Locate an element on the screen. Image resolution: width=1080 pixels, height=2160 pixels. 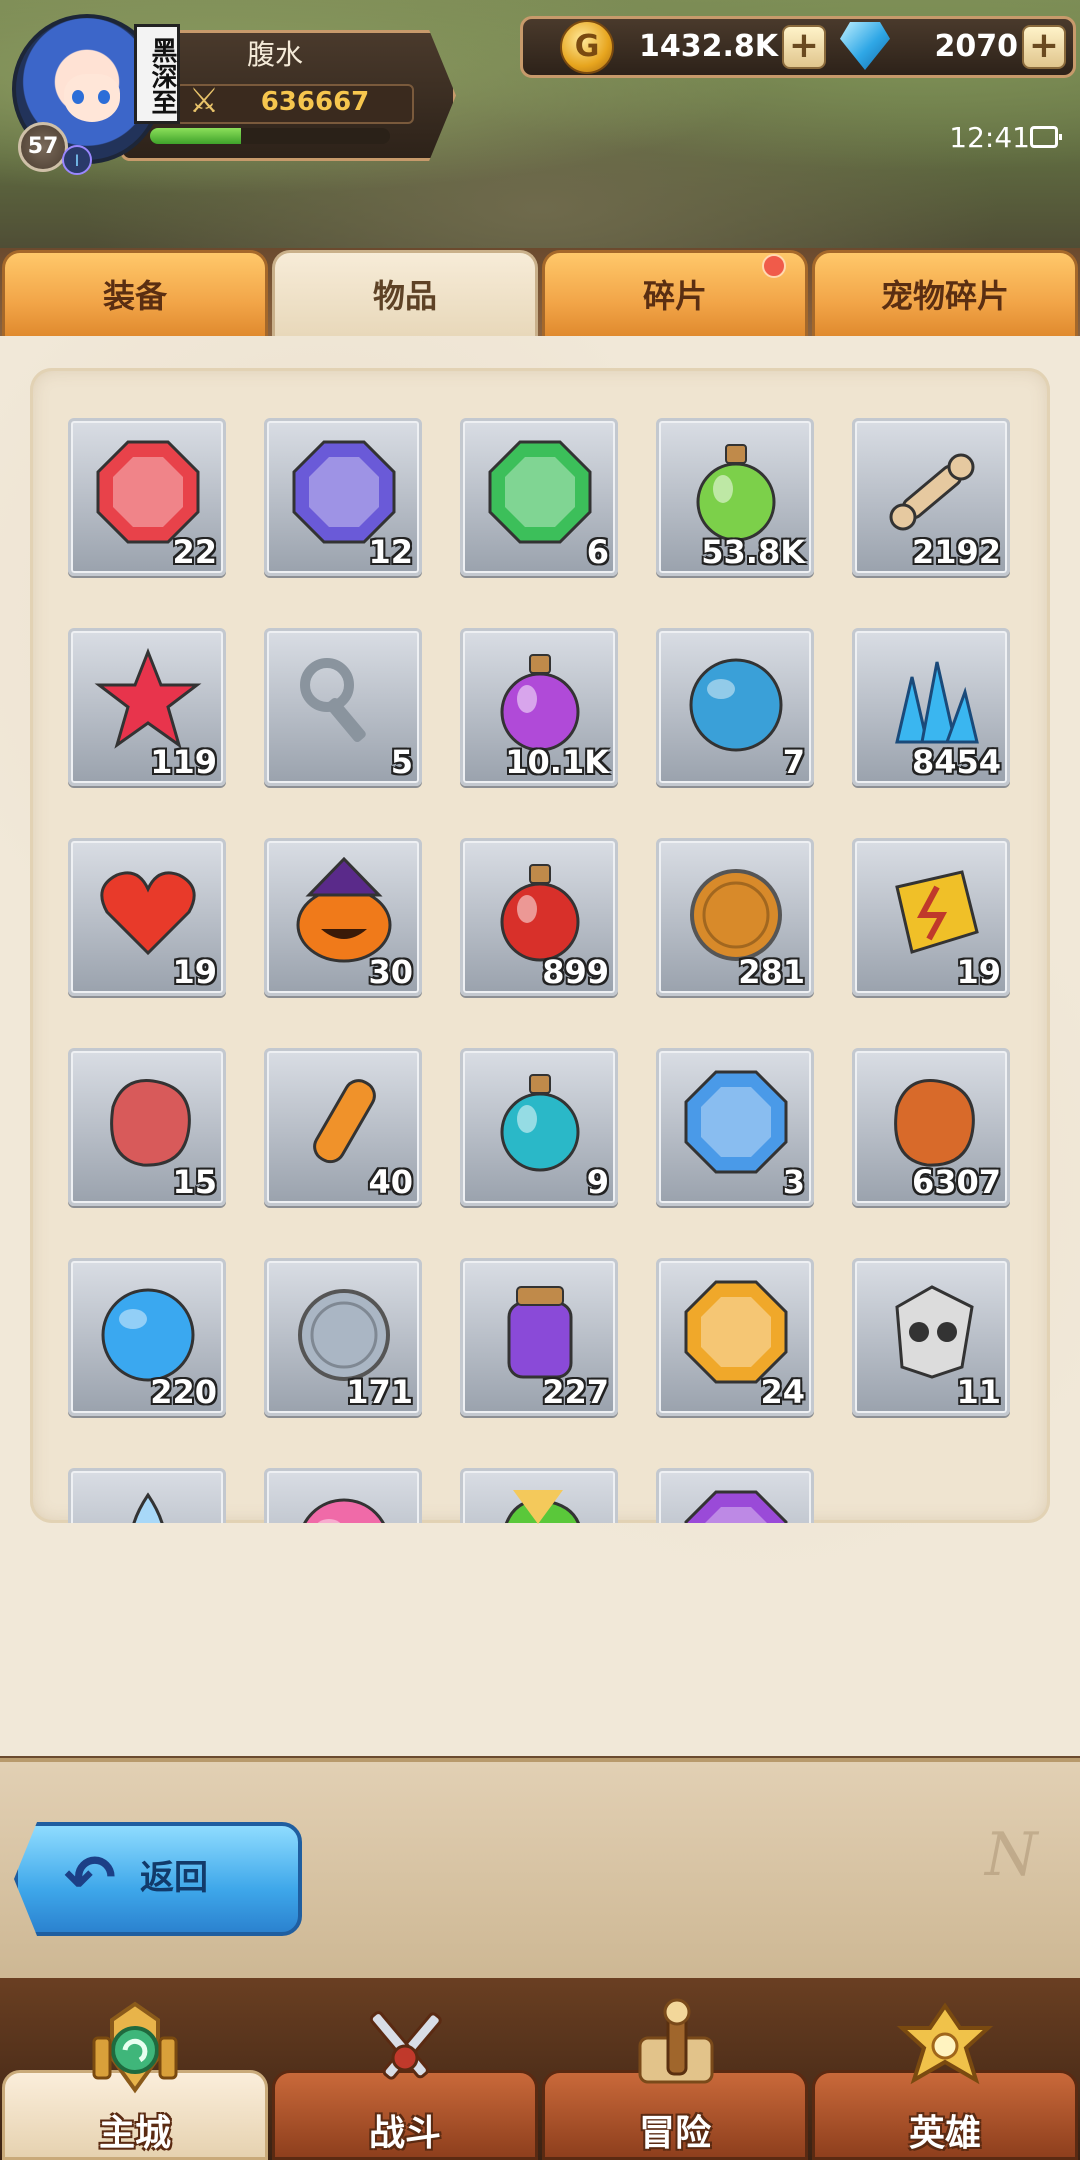
skull-shard-icon is located at coordinates (934, 1332).